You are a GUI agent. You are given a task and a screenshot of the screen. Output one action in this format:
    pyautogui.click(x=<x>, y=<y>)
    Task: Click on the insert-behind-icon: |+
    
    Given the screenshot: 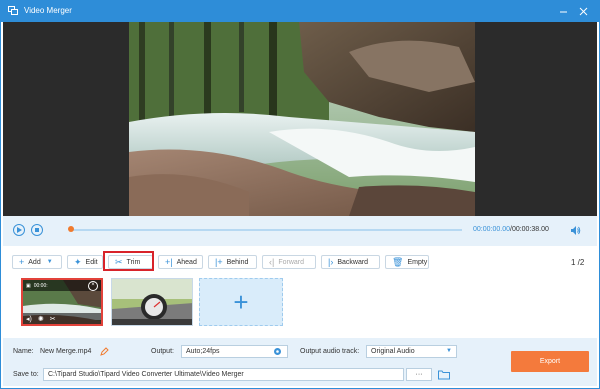 What is the action you would take?
    pyautogui.click(x=219, y=261)
    